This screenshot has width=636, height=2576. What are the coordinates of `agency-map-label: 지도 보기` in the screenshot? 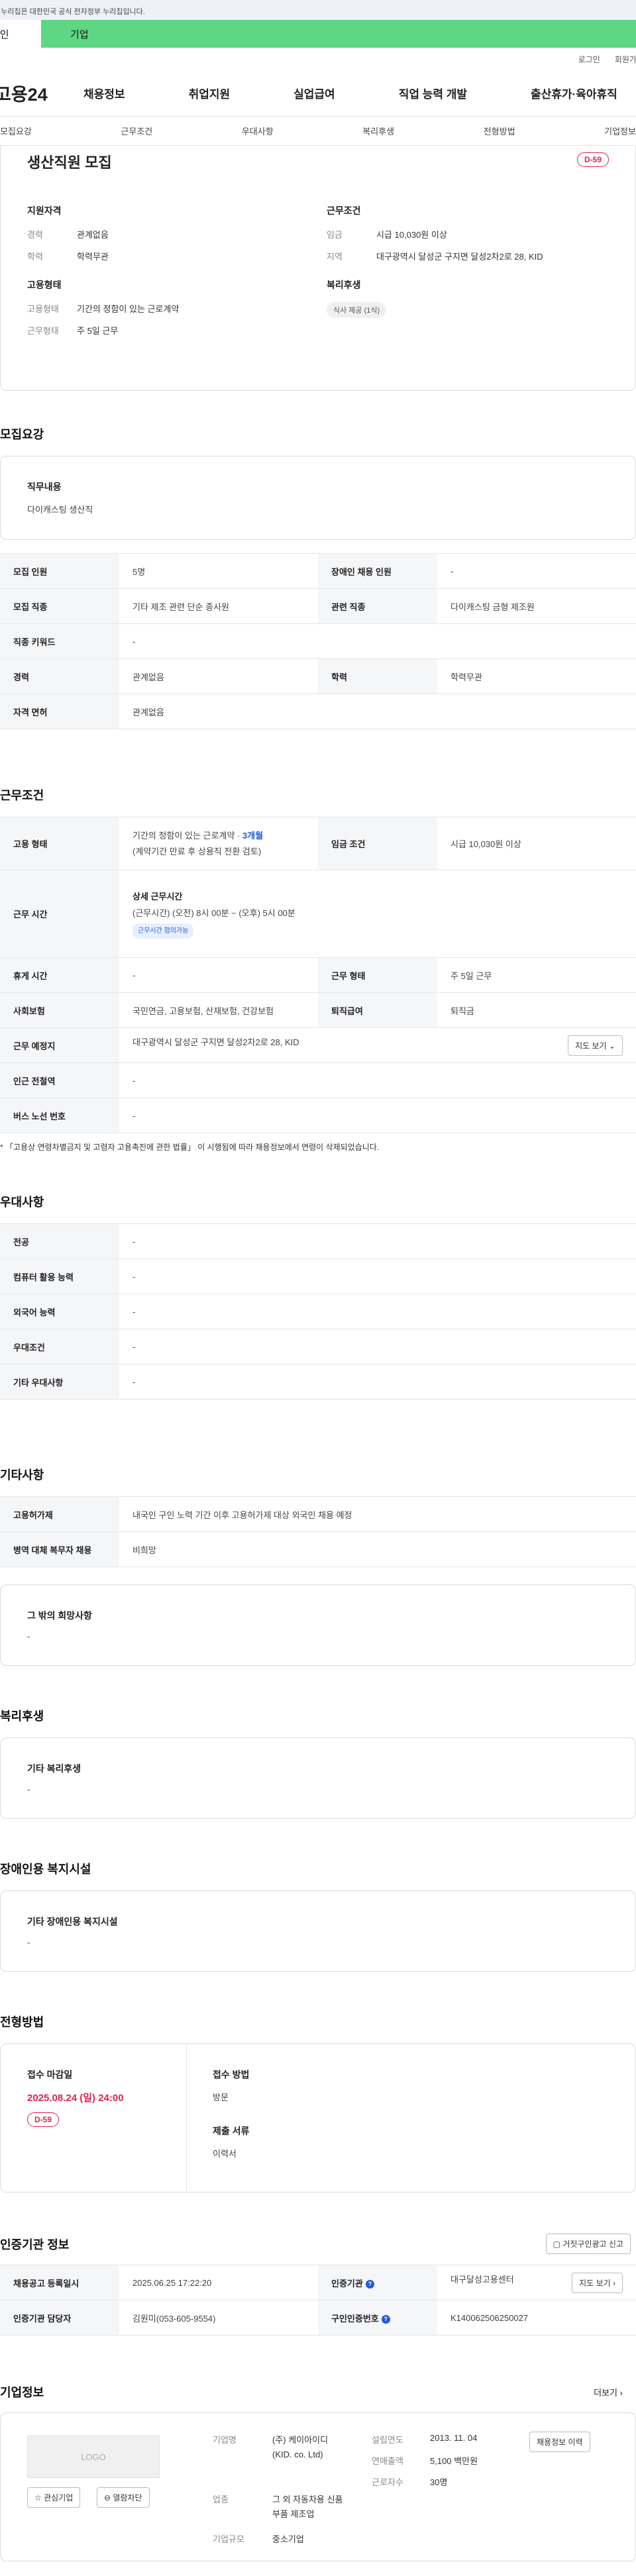 It's located at (595, 2283).